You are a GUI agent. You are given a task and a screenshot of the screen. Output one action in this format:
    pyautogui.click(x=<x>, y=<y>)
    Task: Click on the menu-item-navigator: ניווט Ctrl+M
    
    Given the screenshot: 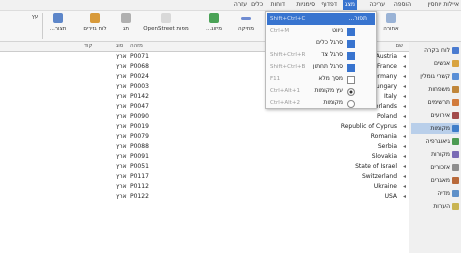 What is the action you would take?
    pyautogui.click(x=321, y=31)
    